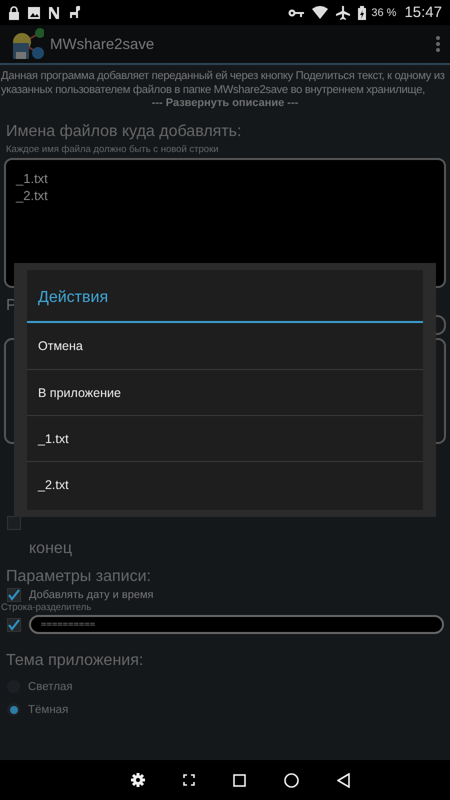 The width and height of the screenshot is (450, 800). I want to click on more-menu-icon, so click(438, 44).